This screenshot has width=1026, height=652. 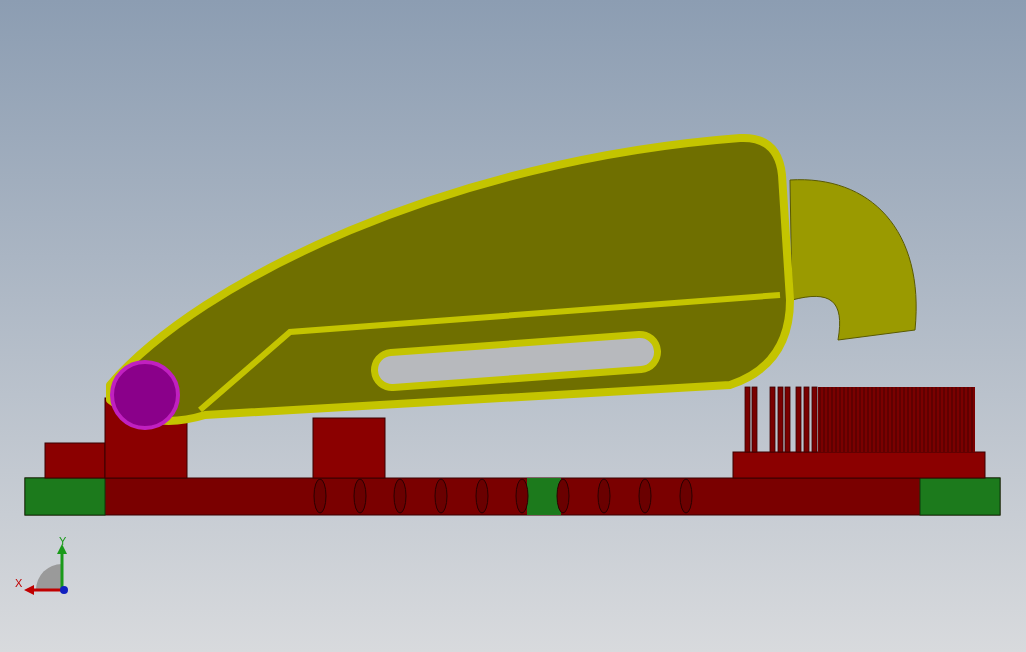 I want to click on axis-label: X, so click(x=19, y=583).